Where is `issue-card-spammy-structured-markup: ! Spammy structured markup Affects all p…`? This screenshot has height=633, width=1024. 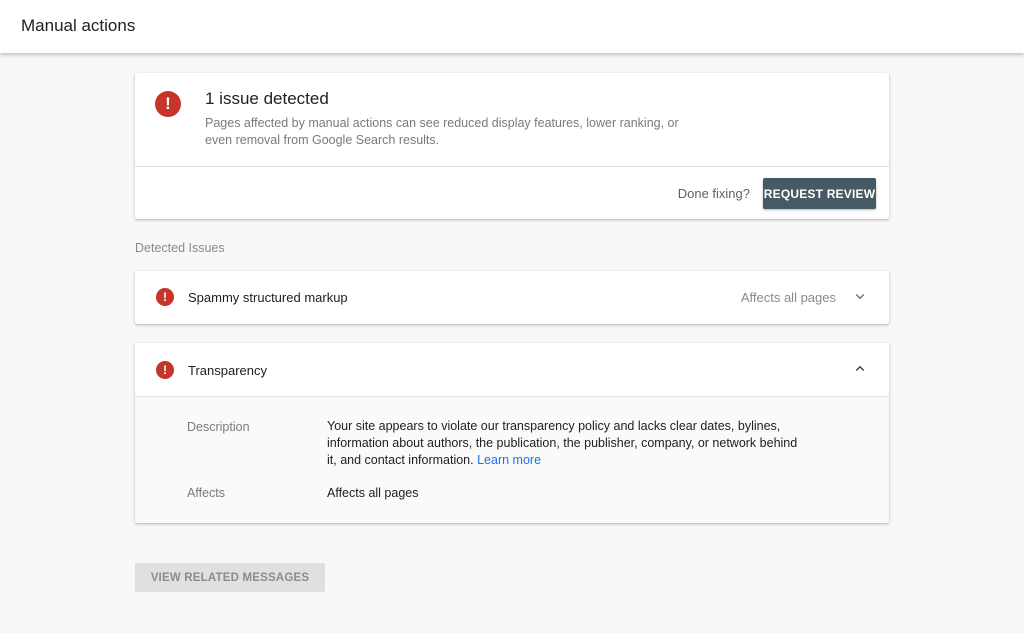
issue-card-spammy-structured-markup: ! Spammy structured markup Affects all p… is located at coordinates (512, 297).